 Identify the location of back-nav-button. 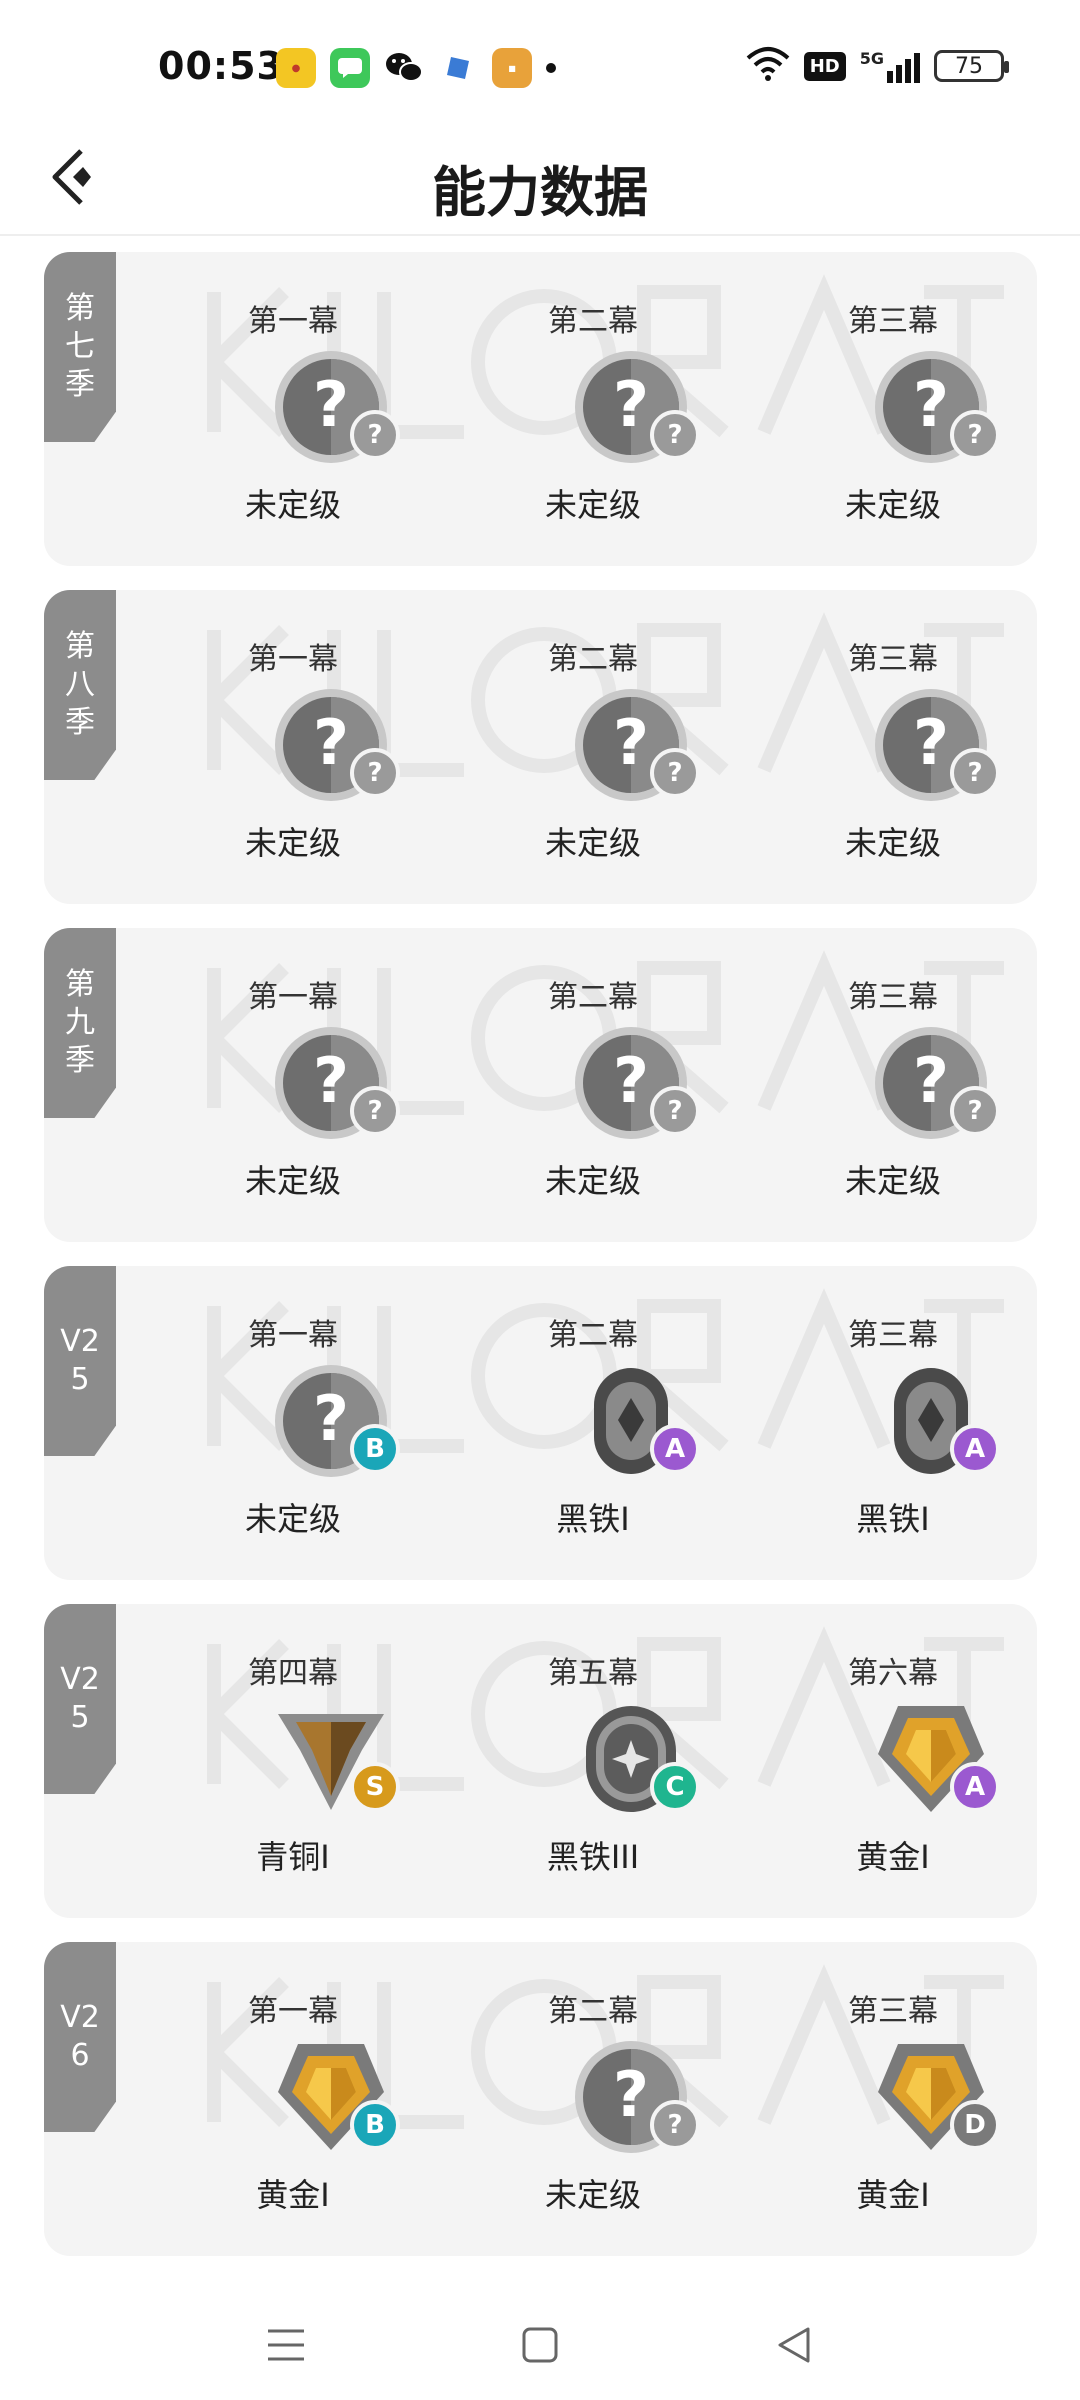
(794, 2345).